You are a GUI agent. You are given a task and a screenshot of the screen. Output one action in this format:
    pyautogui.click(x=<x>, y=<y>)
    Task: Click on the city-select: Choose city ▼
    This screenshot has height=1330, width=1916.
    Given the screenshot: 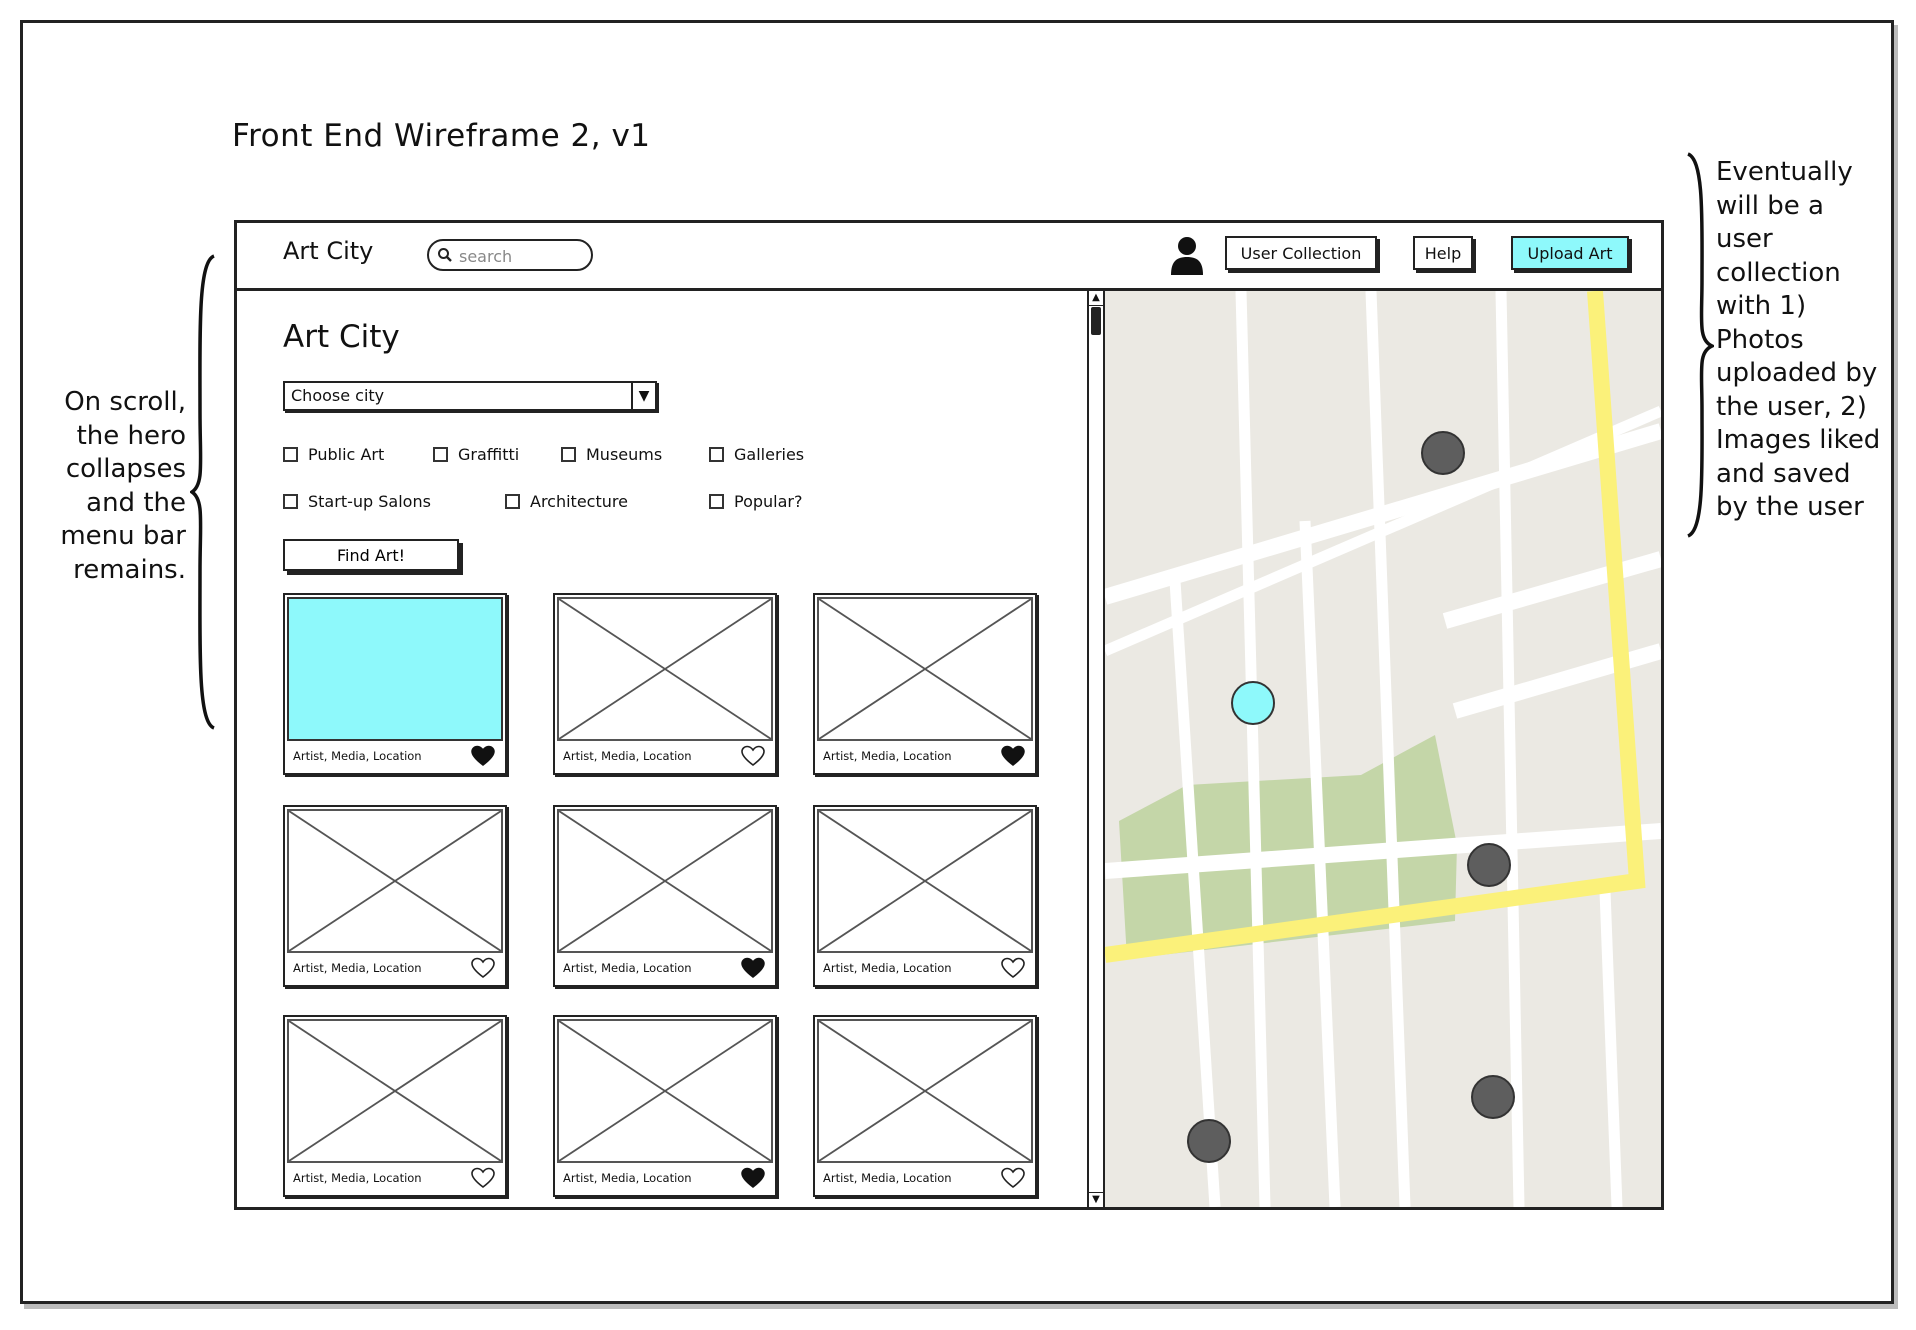 What is the action you would take?
    pyautogui.click(x=470, y=396)
    